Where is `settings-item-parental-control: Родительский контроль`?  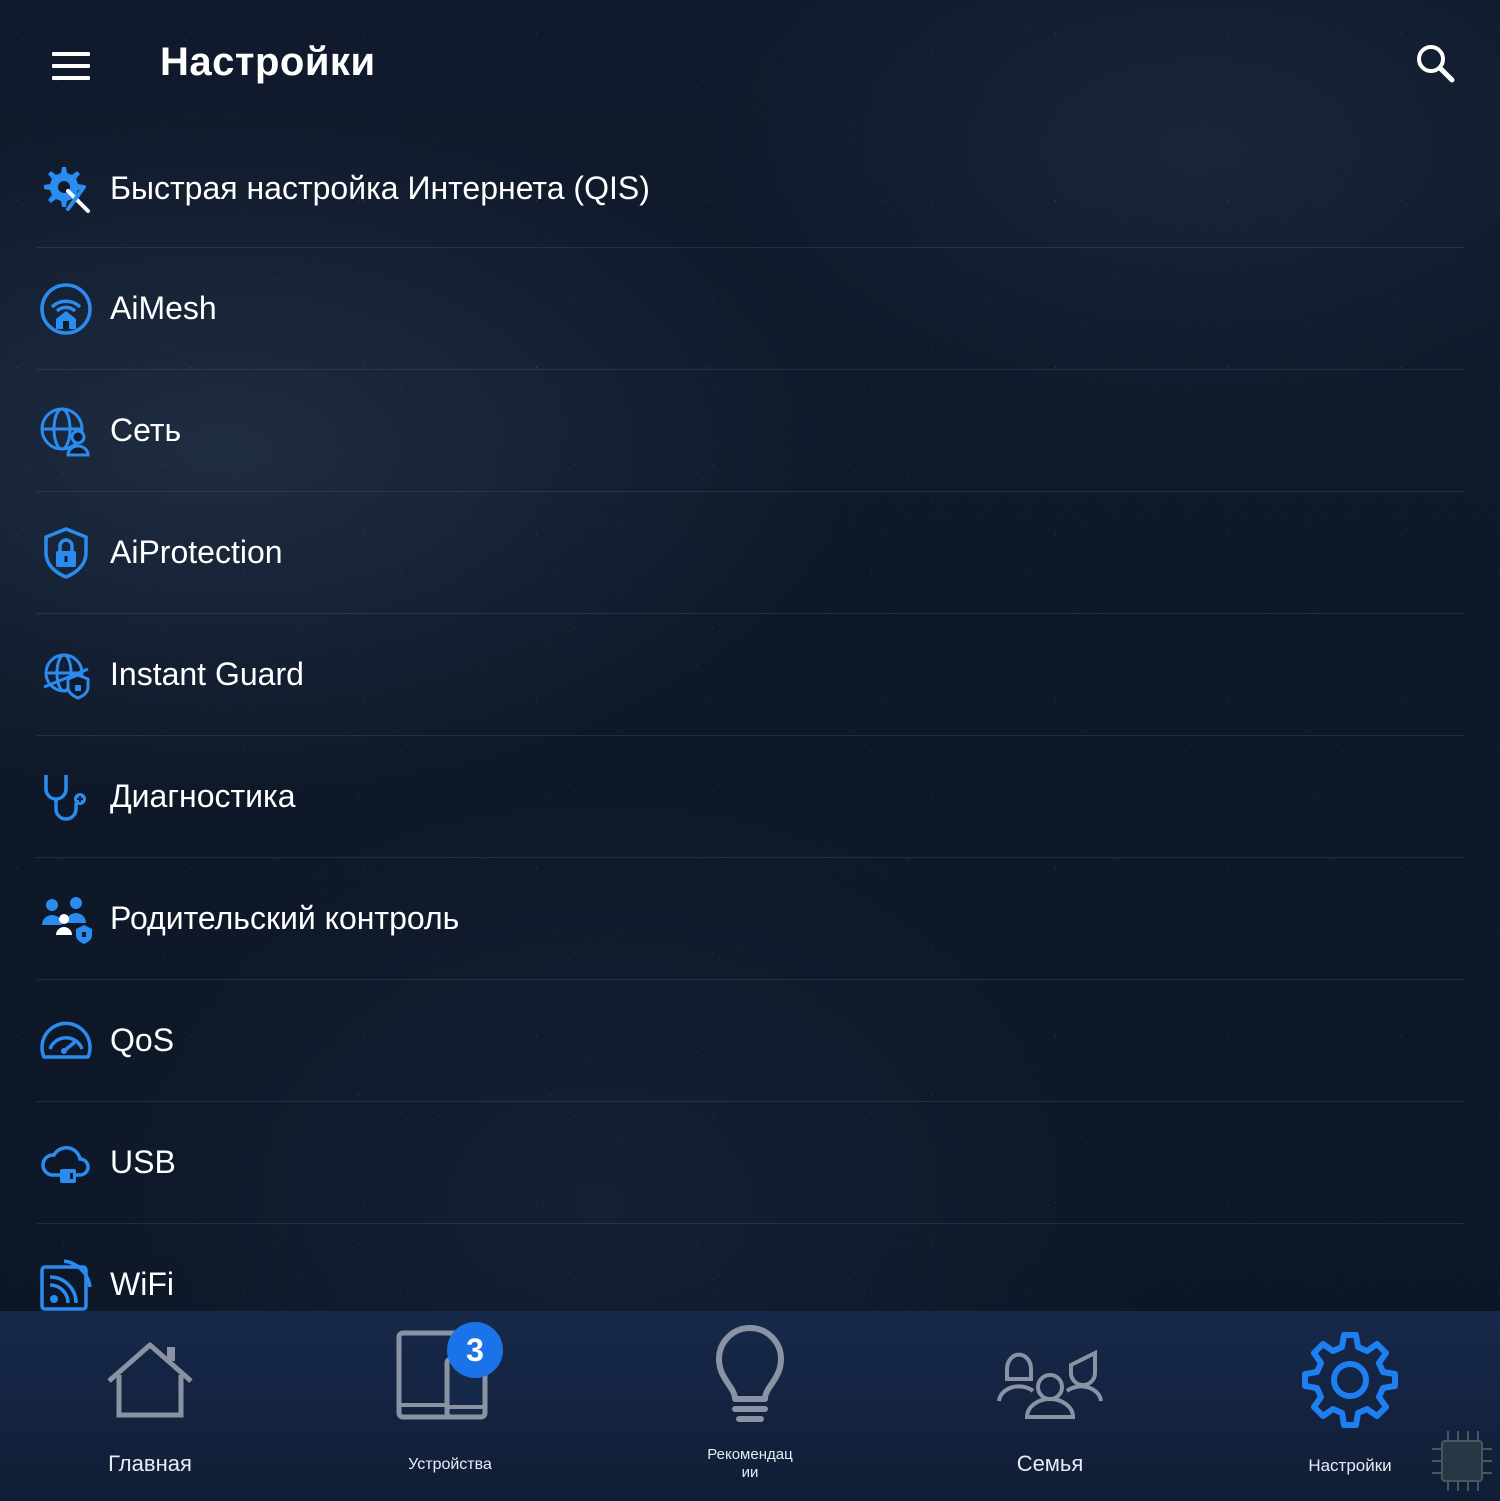 settings-item-parental-control: Родительский контроль is located at coordinates (750, 919).